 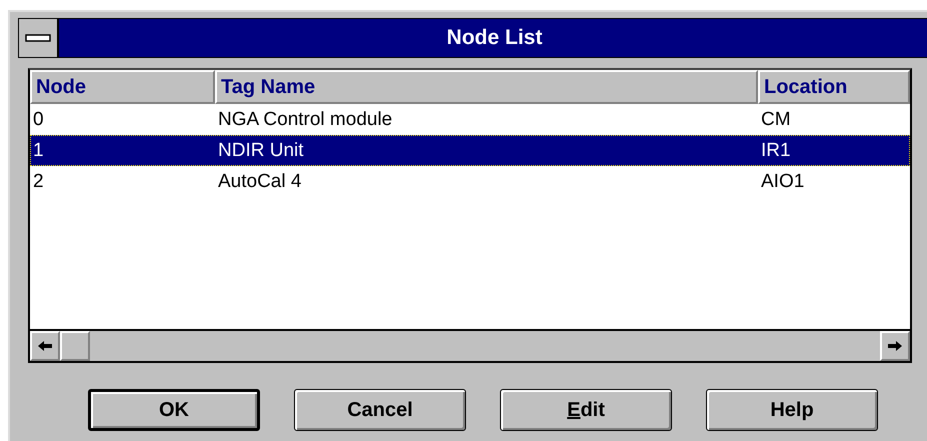 I want to click on table-cell-text: 1, so click(x=38, y=151).